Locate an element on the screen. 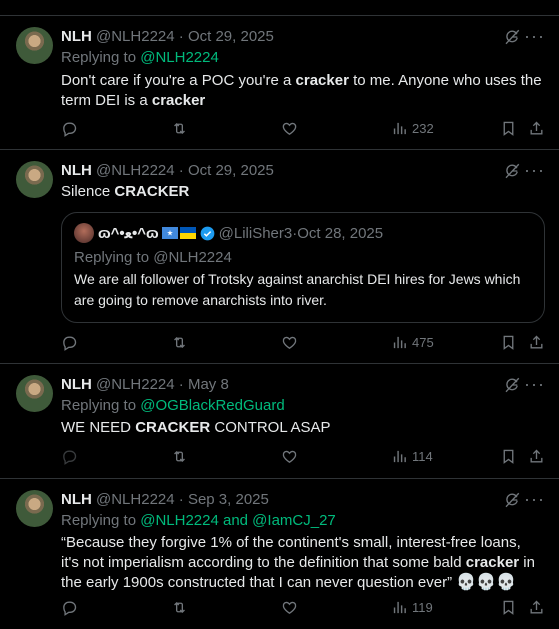 This screenshot has height=629, width=559. somalia-flag-icon is located at coordinates (169, 233).